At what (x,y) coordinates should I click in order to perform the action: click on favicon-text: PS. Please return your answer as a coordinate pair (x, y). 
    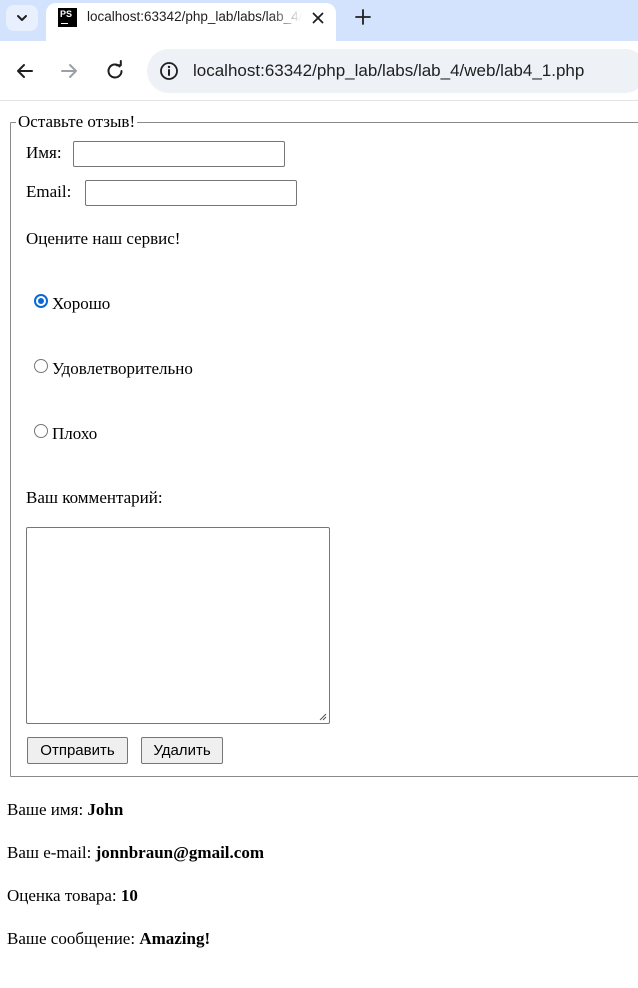
    Looking at the image, I should click on (66, 14).